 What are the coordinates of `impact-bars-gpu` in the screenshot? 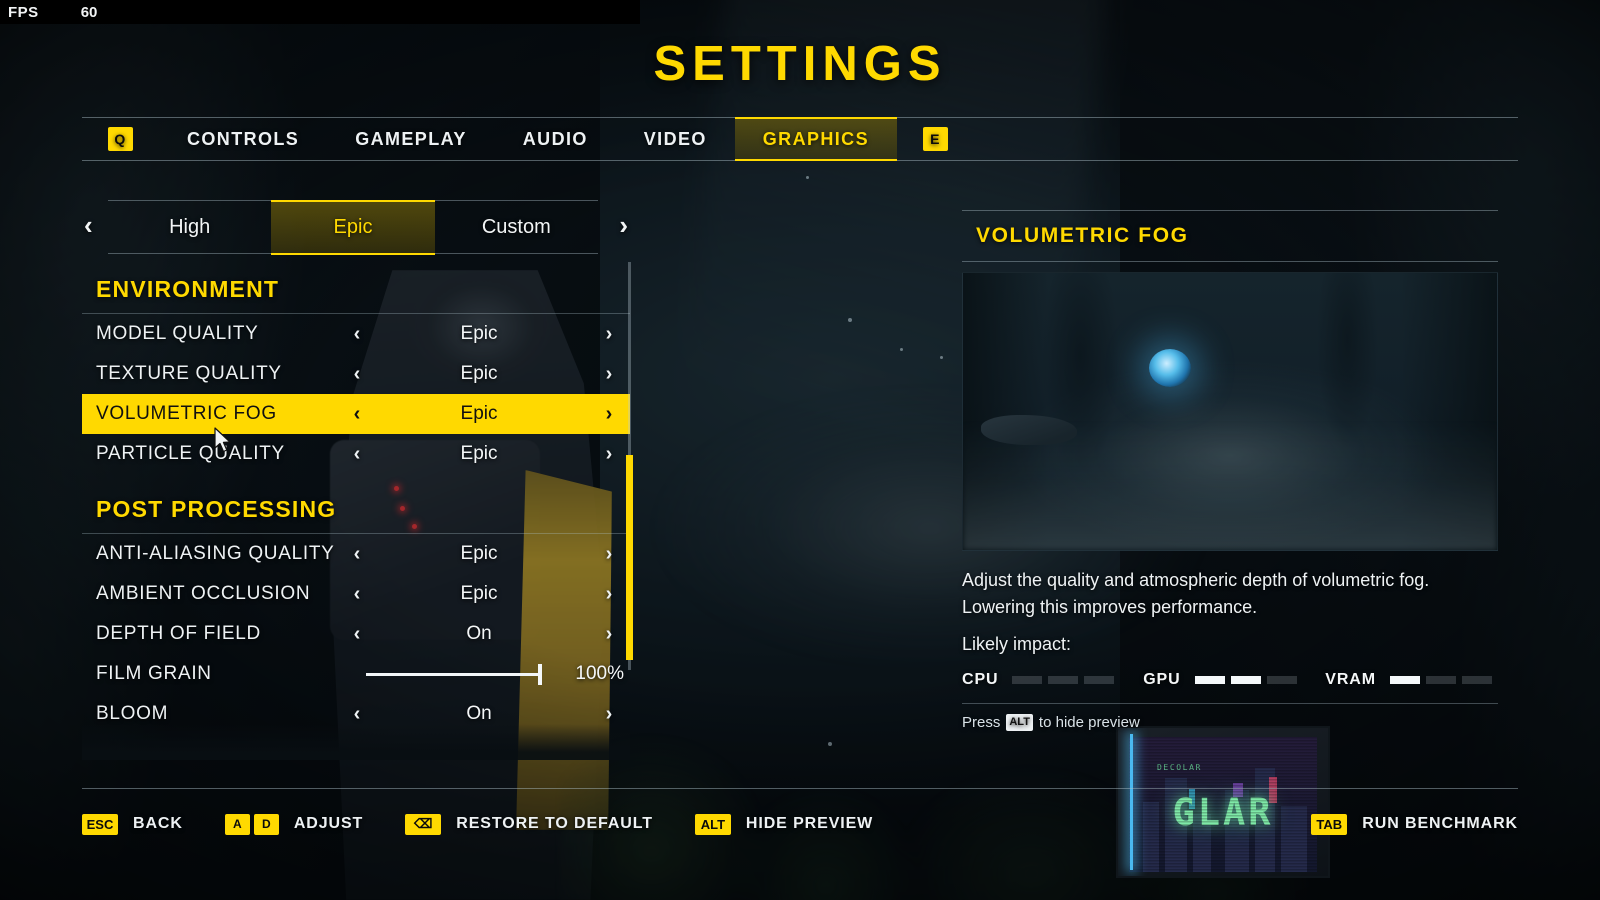 It's located at (1248, 679).